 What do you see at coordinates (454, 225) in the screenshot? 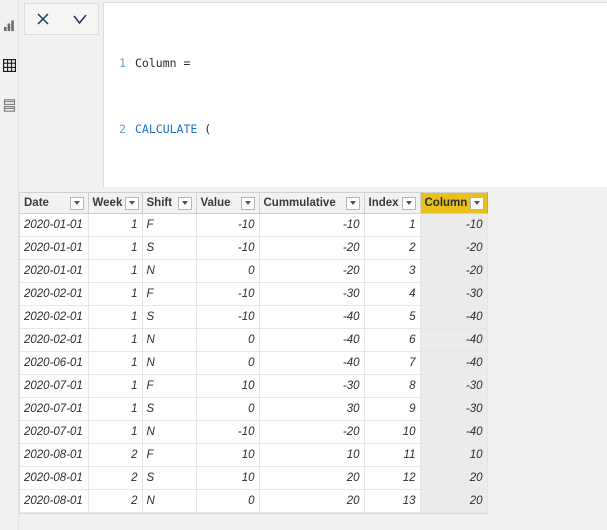
I see `cell-column: -10` at bounding box center [454, 225].